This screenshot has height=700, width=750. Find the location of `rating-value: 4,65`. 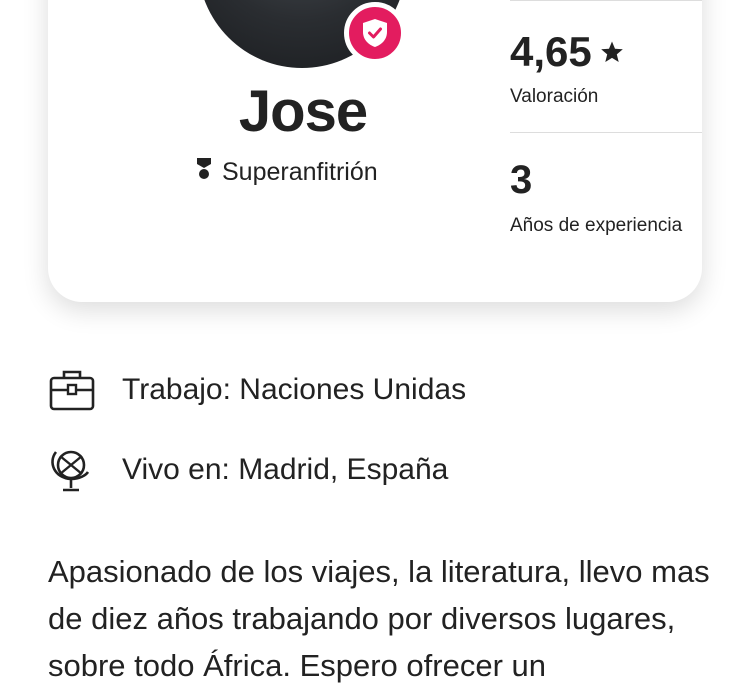

rating-value: 4,65 is located at coordinates (567, 52).